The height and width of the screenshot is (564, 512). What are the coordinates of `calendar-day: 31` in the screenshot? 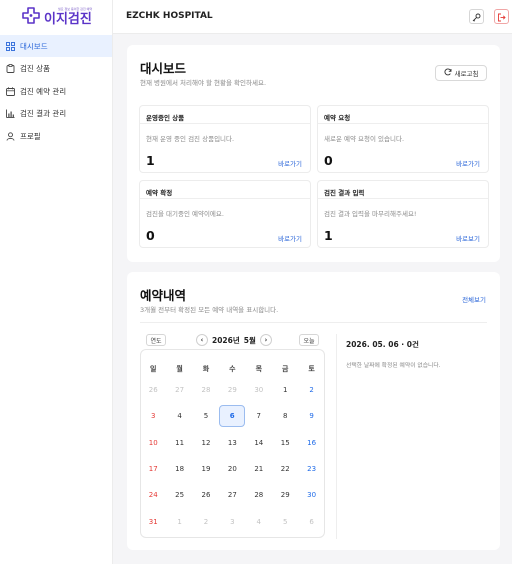 It's located at (153, 522).